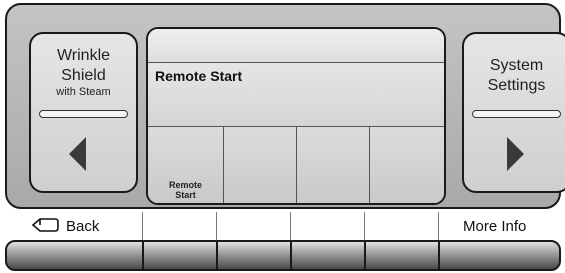  What do you see at coordinates (83, 55) in the screenshot?
I see `wrinkle-shield-label-line1: Wrinkle` at bounding box center [83, 55].